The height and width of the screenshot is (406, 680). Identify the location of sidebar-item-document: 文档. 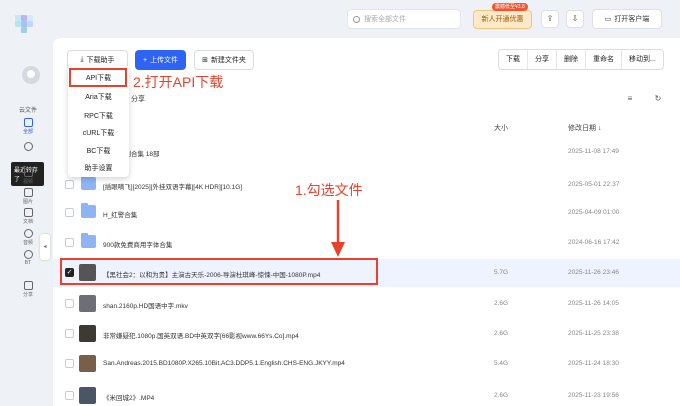
(28, 216).